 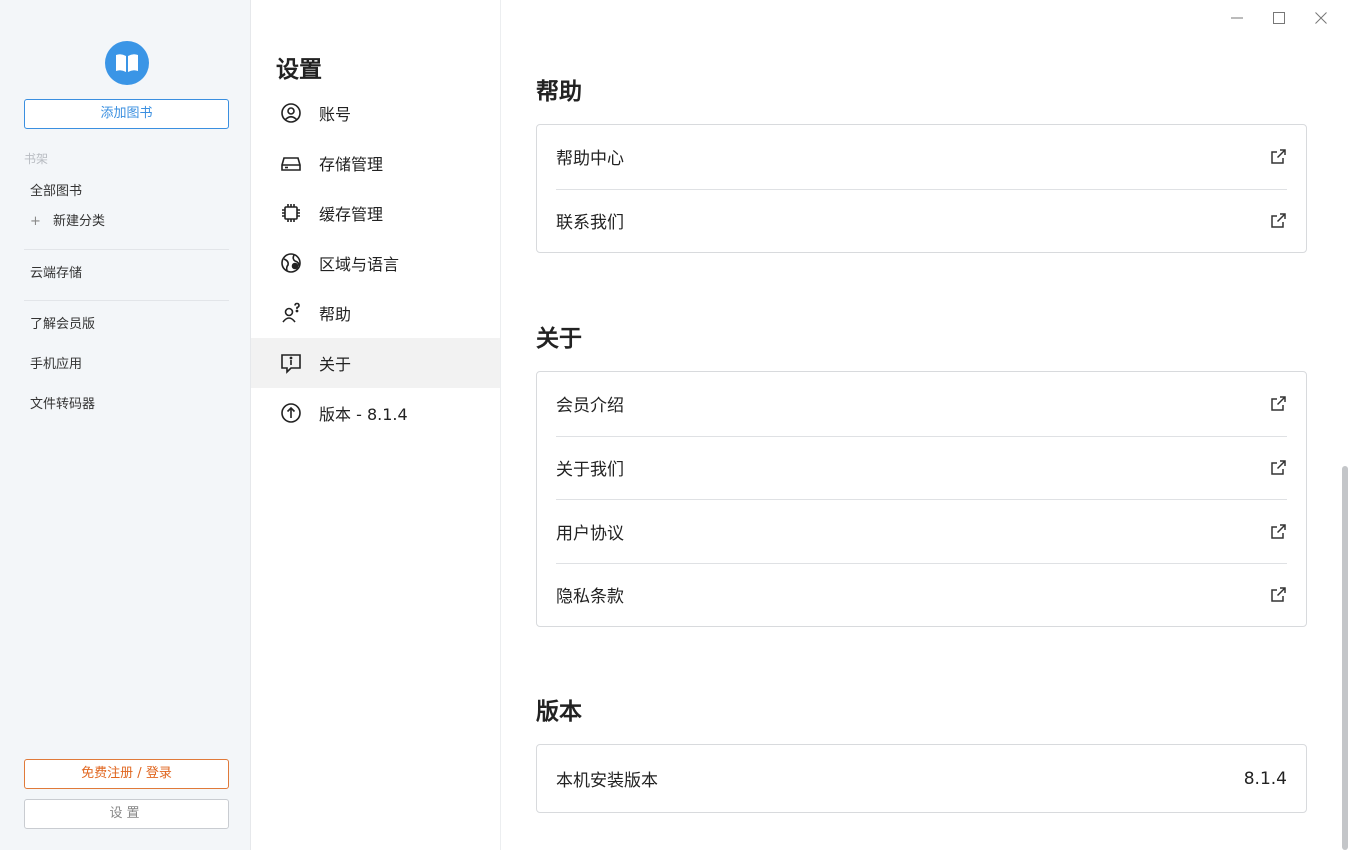 What do you see at coordinates (590, 597) in the screenshot?
I see `row-label: 隐私条款` at bounding box center [590, 597].